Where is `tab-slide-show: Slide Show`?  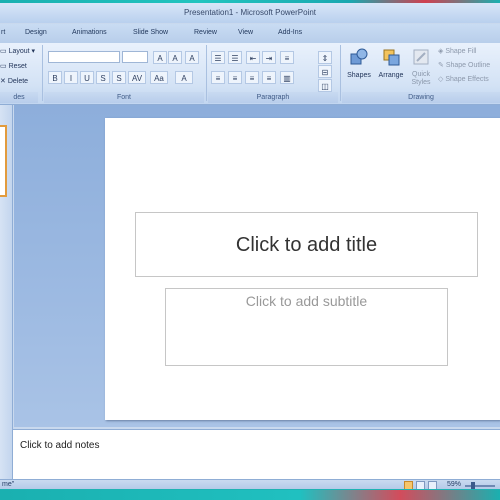
tab-slide-show: Slide Show is located at coordinates (150, 32).